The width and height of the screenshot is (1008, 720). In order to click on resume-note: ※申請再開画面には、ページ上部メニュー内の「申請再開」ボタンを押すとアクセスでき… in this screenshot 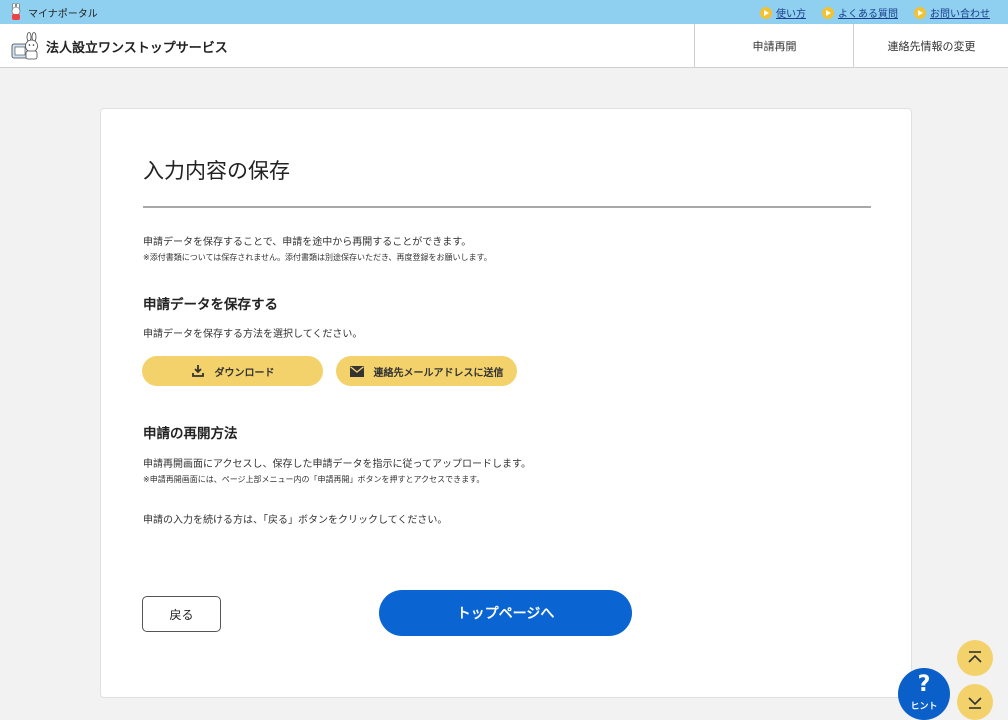, I will do `click(314, 479)`.